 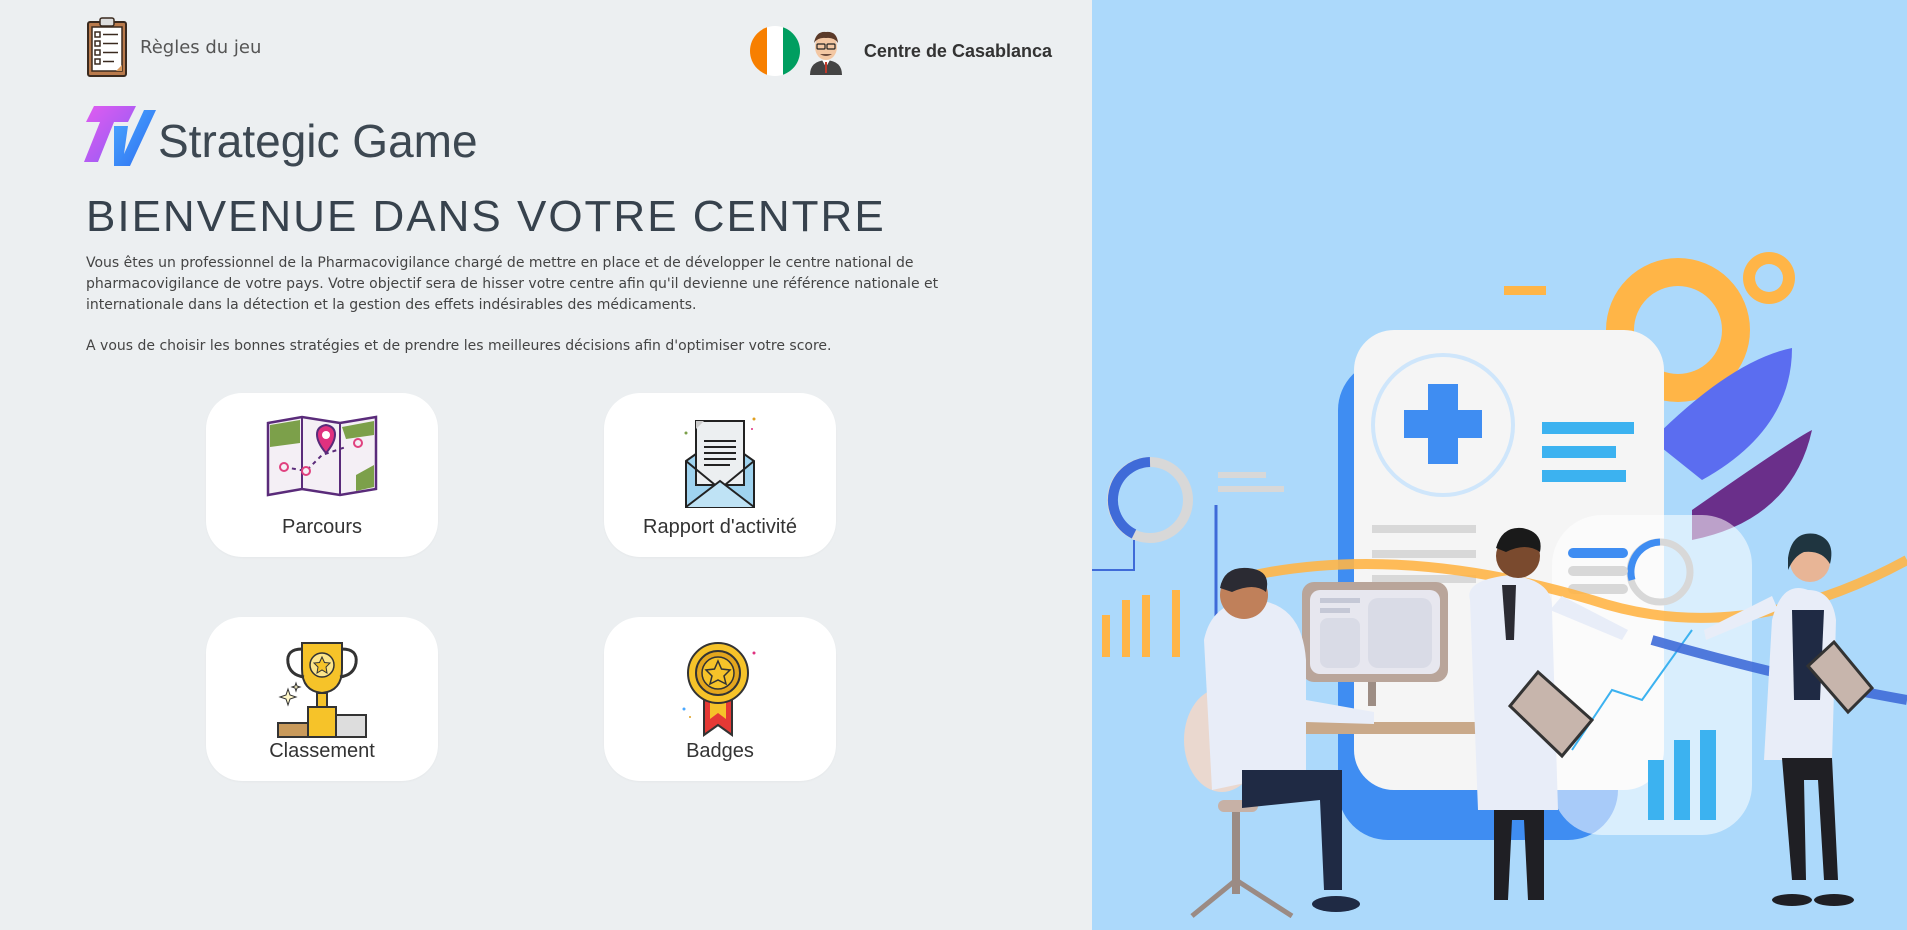 I want to click on card-parcours: Parcours, so click(x=322, y=475).